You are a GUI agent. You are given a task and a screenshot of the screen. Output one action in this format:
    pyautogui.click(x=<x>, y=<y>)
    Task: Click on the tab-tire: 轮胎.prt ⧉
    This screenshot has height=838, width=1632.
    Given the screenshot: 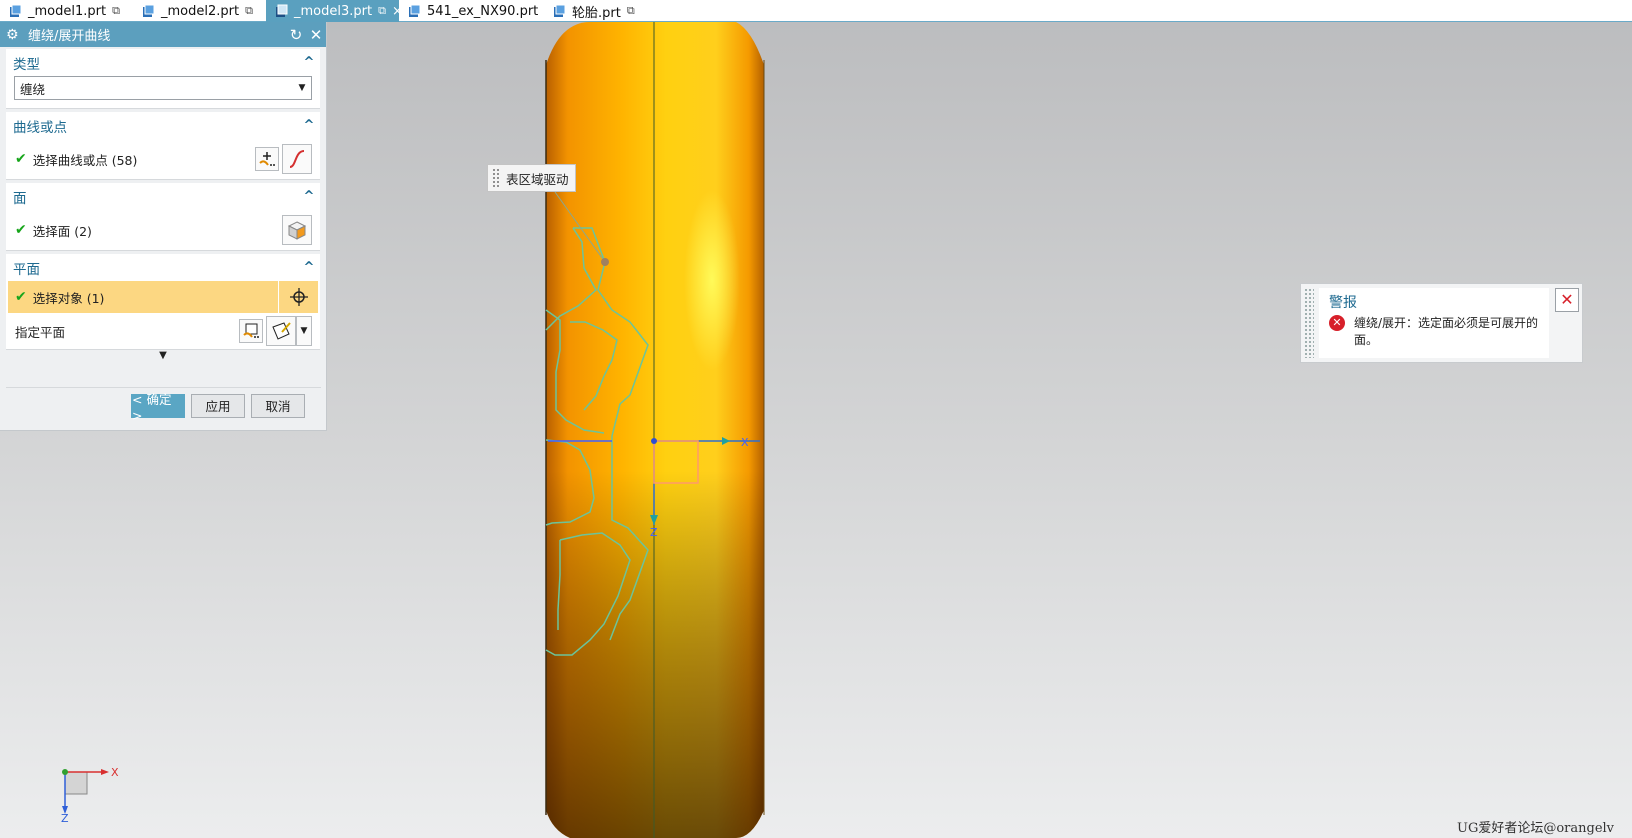 What is the action you would take?
    pyautogui.click(x=599, y=11)
    